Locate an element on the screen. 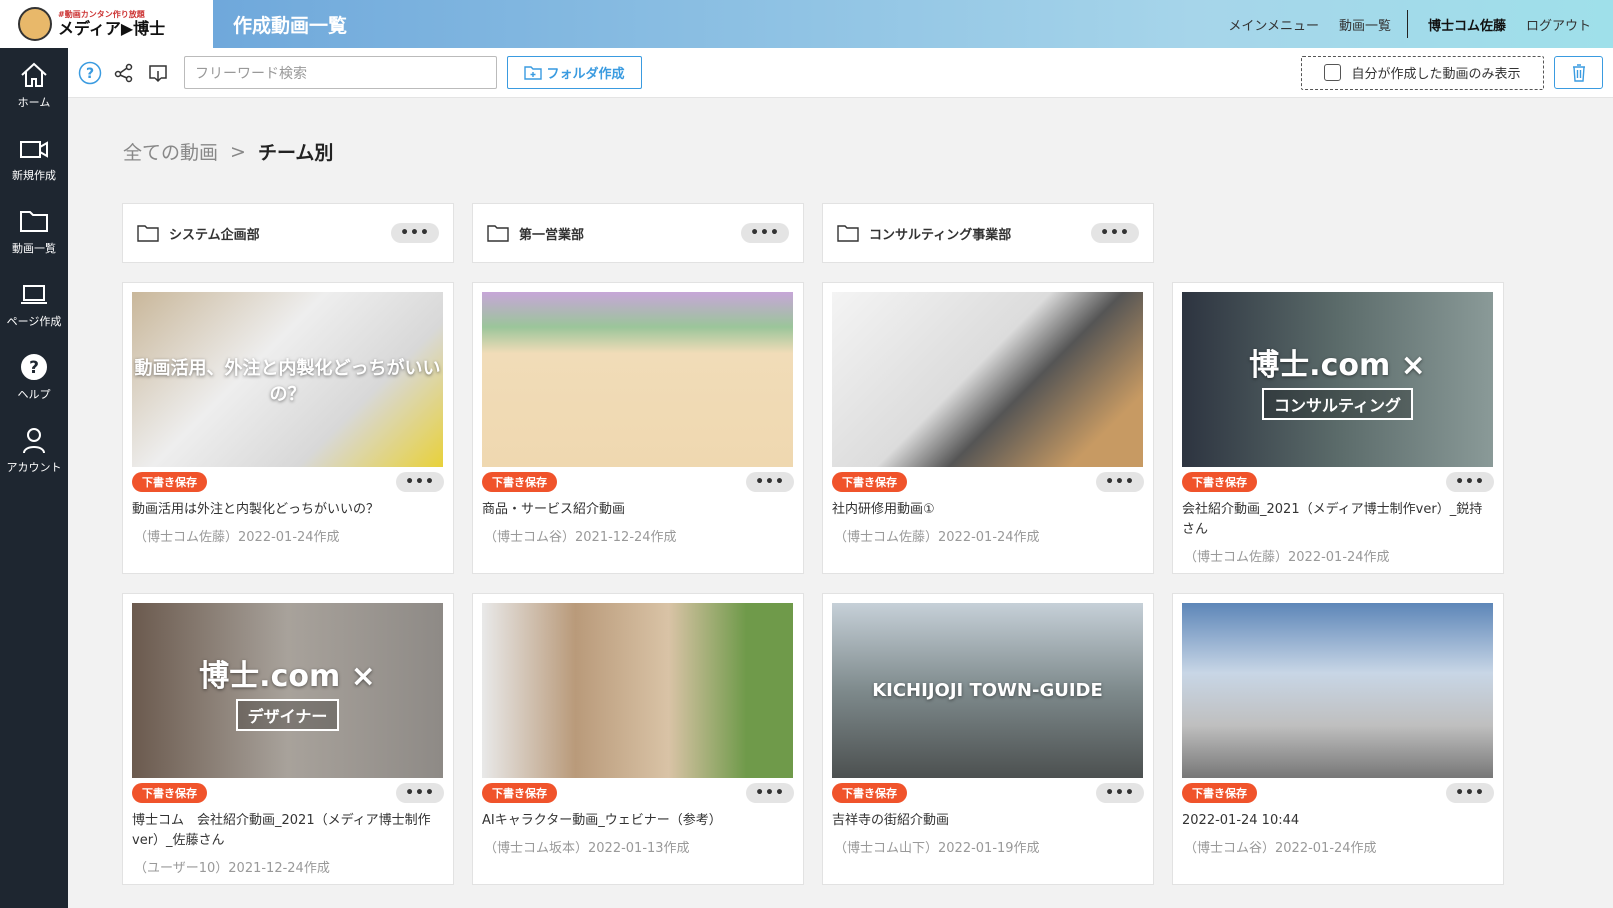 The height and width of the screenshot is (908, 1613). home-icon is located at coordinates (34, 74).